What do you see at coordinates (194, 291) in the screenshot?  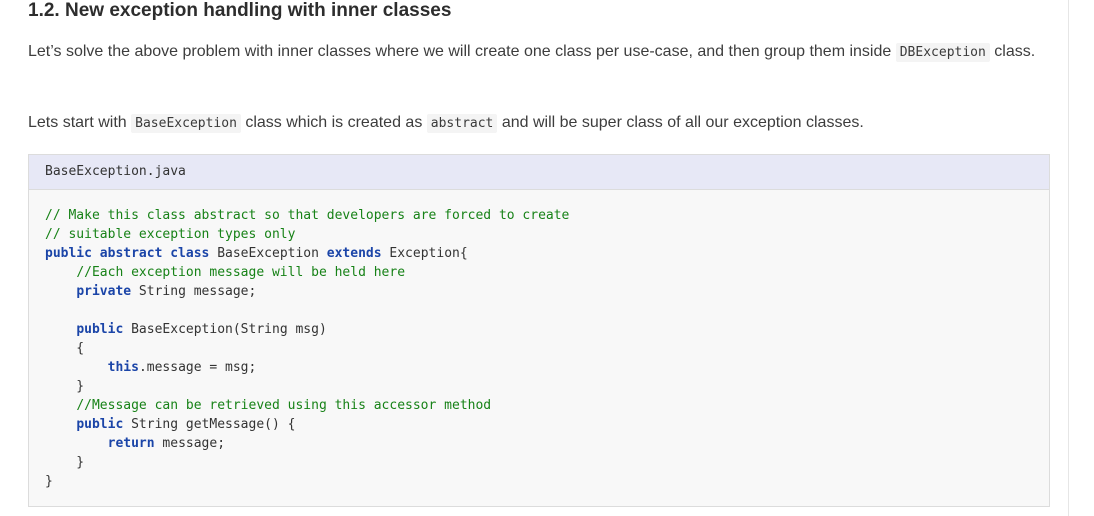 I see `code-text: String message;` at bounding box center [194, 291].